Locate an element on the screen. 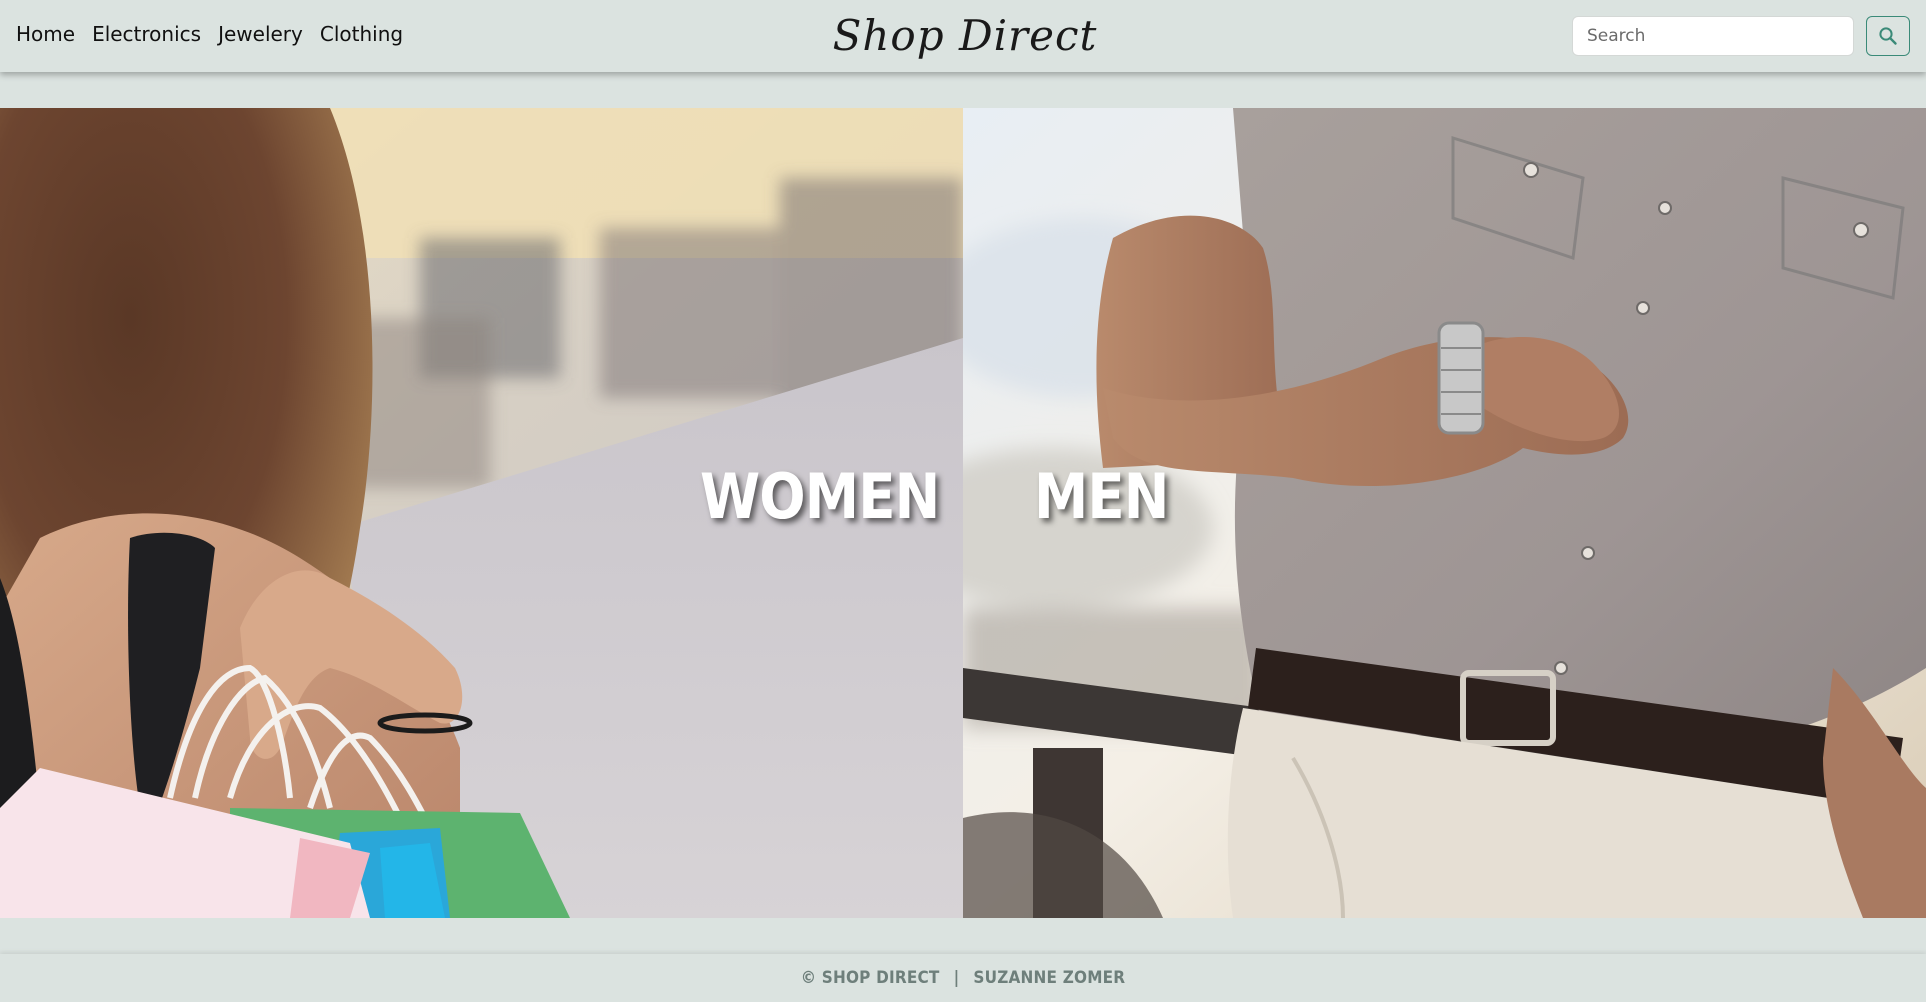  brand-logo: Shop Direct is located at coordinates (965, 35).